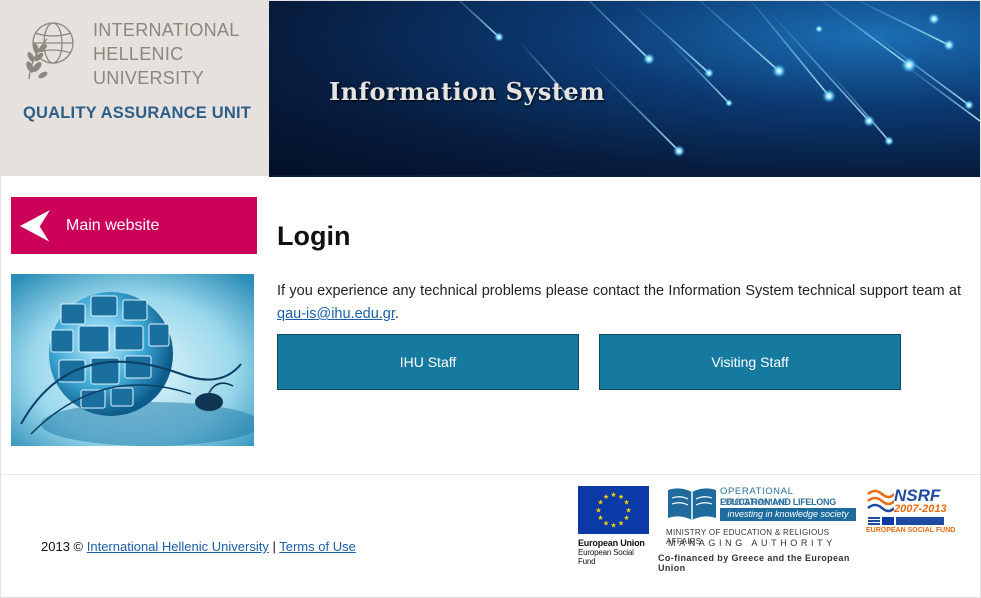  I want to click on nsrf-logo: NSRF 2007-2013 EUROPEAN SOCIAL FUND, so click(910, 512).